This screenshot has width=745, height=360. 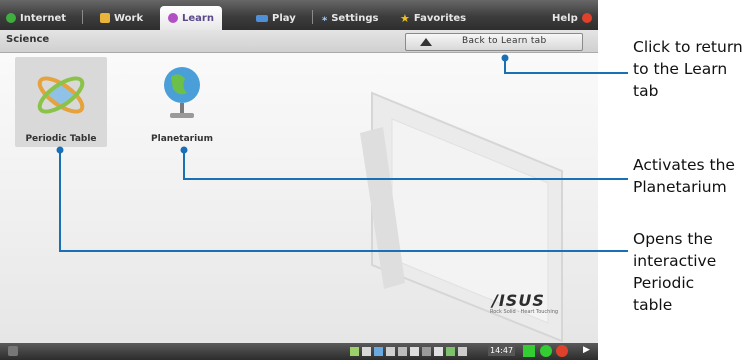 I want to click on app-label: Planetarium, so click(x=182, y=139).